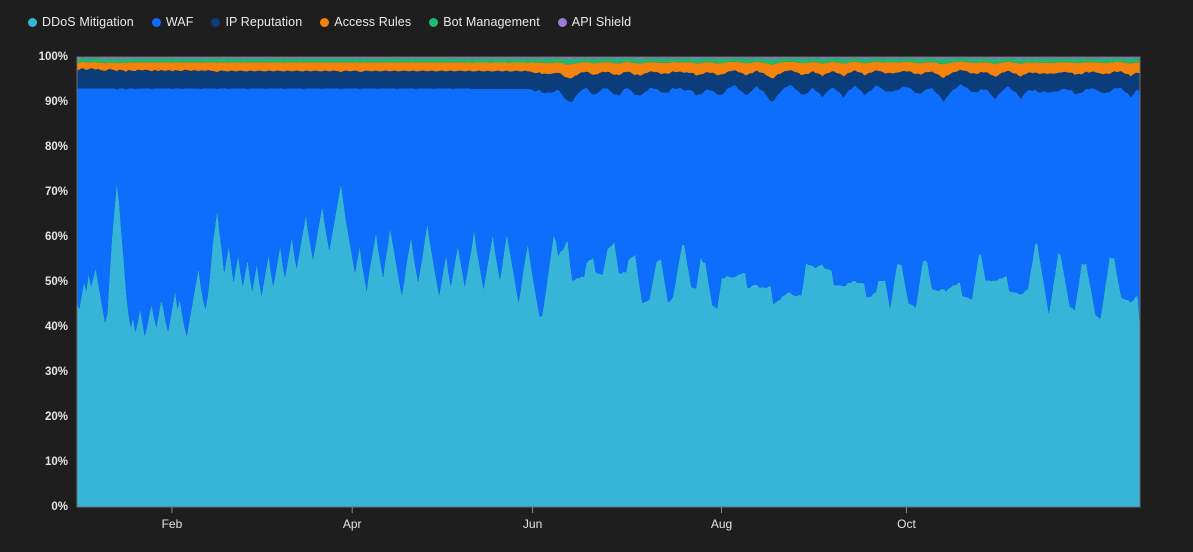  What do you see at coordinates (56, 102) in the screenshot?
I see `y-axis-tick-label: 90%` at bounding box center [56, 102].